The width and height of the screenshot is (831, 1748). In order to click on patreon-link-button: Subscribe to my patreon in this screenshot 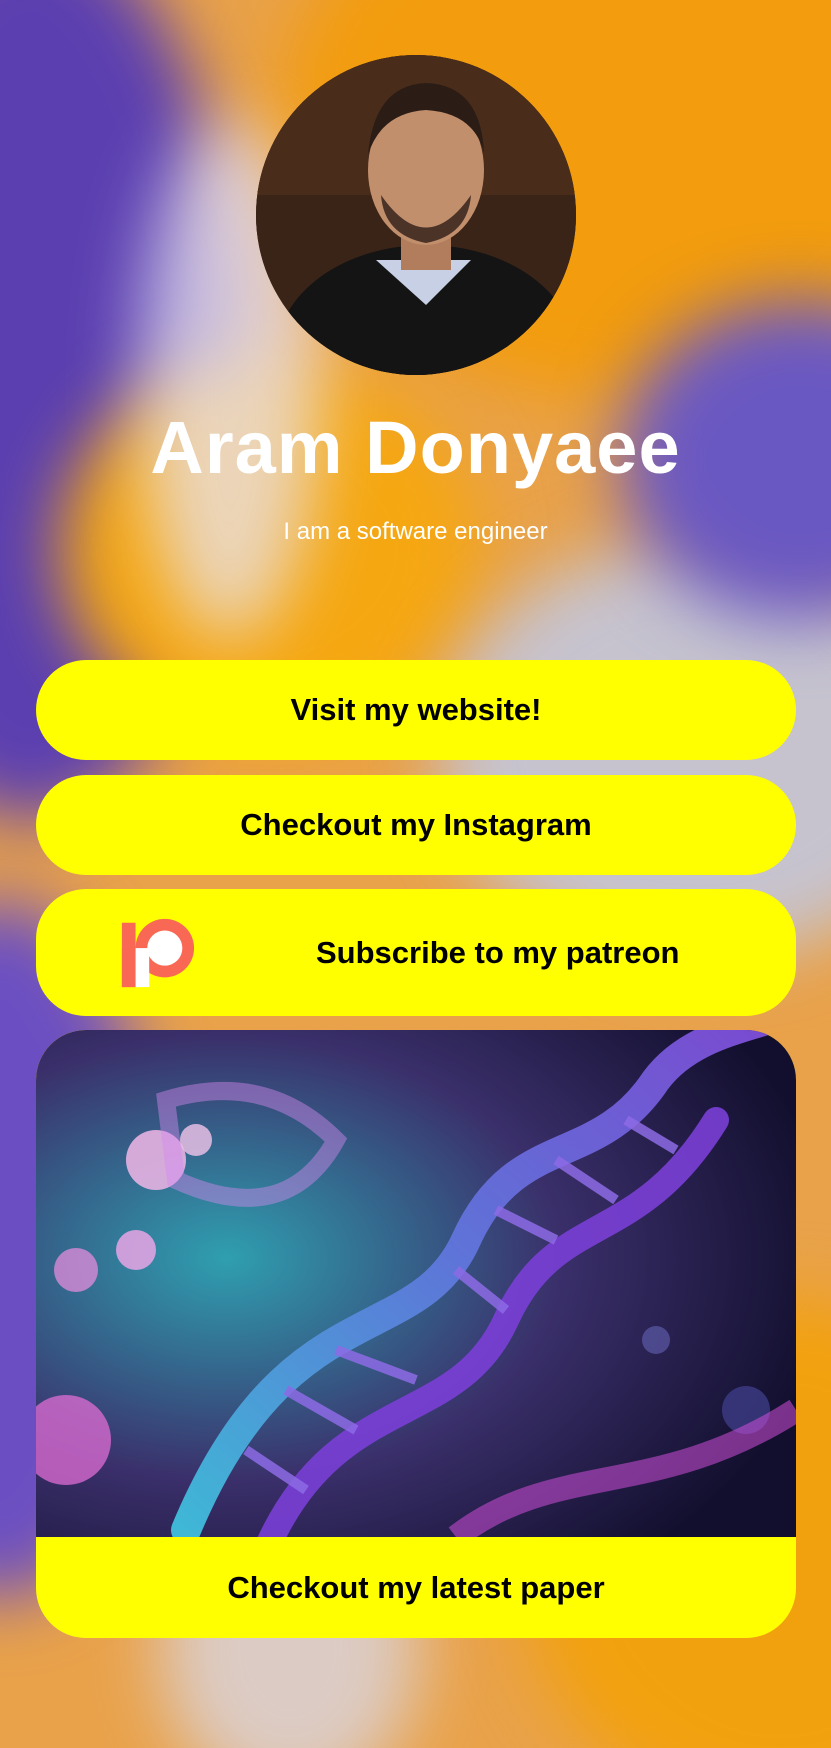, I will do `click(416, 952)`.